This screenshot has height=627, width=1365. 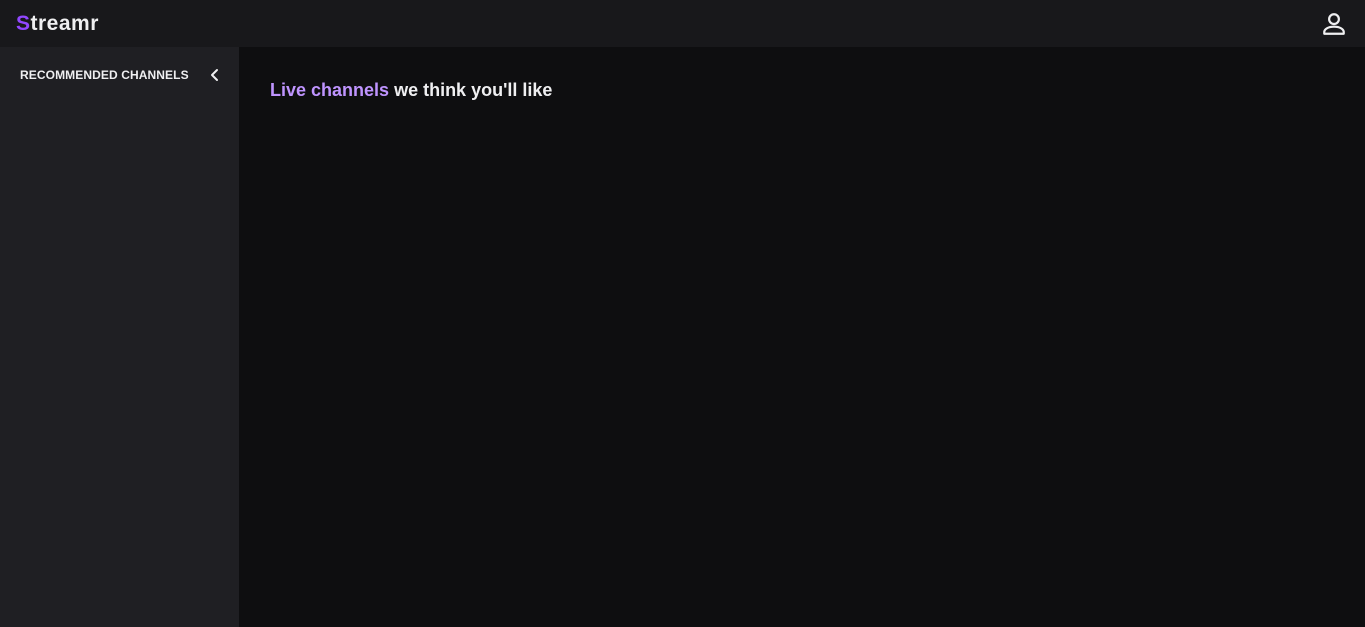 What do you see at coordinates (682, 23) in the screenshot?
I see `top-navigation-bar: Streamr` at bounding box center [682, 23].